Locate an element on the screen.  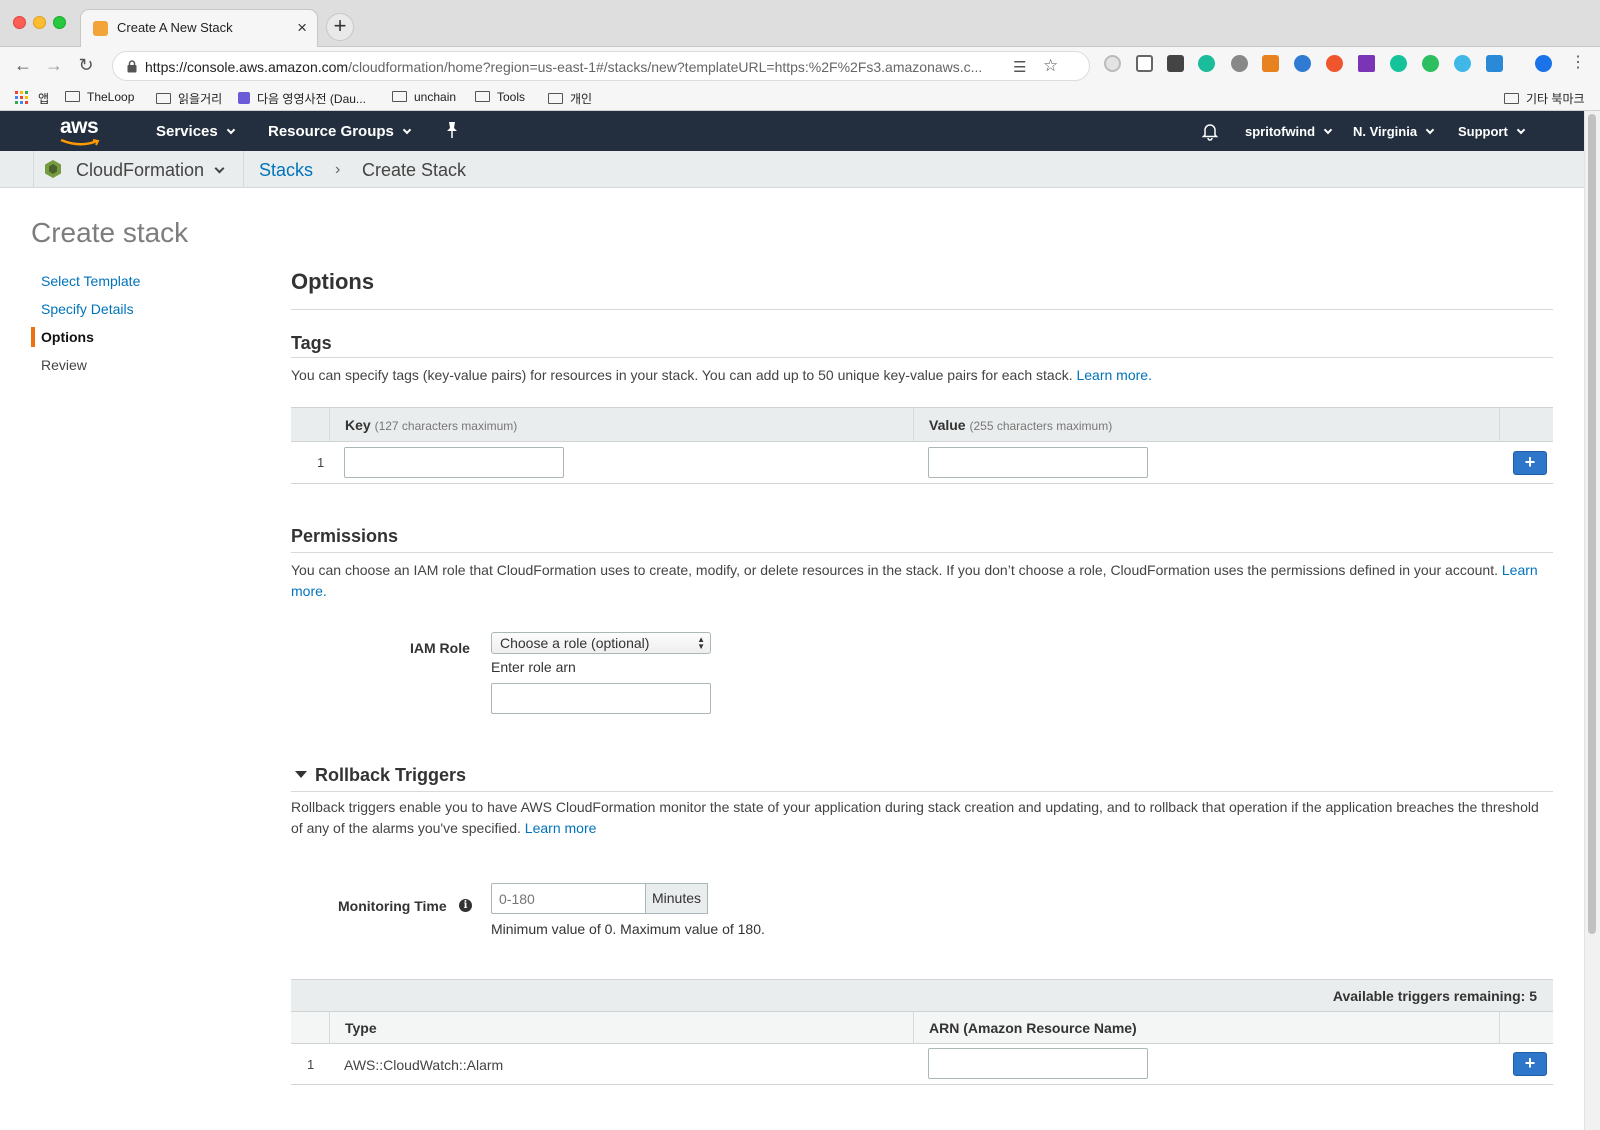
scrollbar-thumb is located at coordinates (1592, 524).